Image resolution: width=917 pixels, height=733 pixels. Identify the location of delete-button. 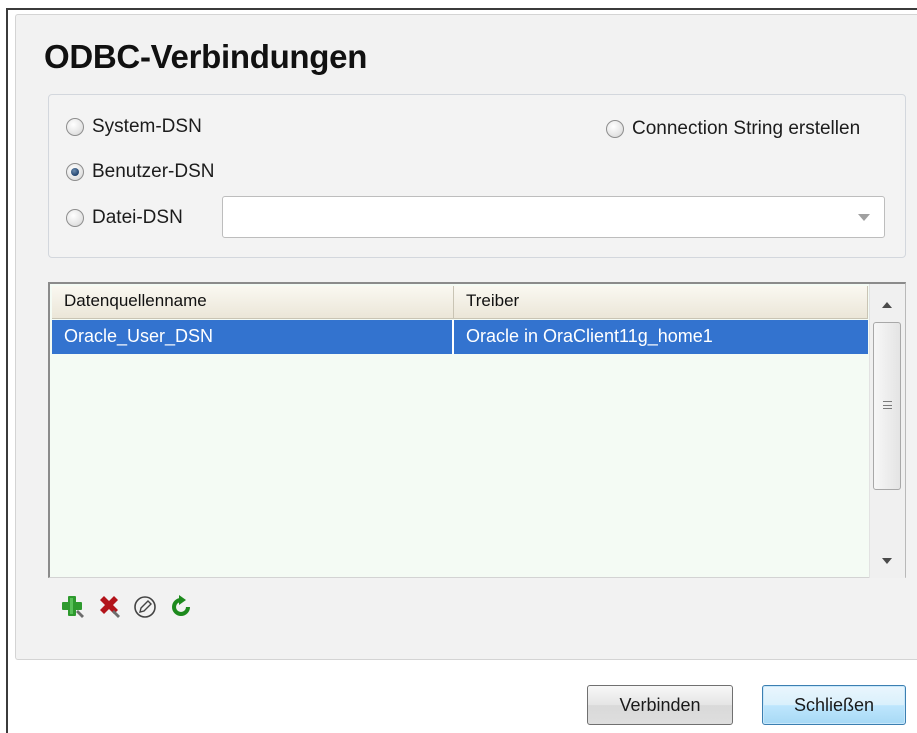
(109, 607).